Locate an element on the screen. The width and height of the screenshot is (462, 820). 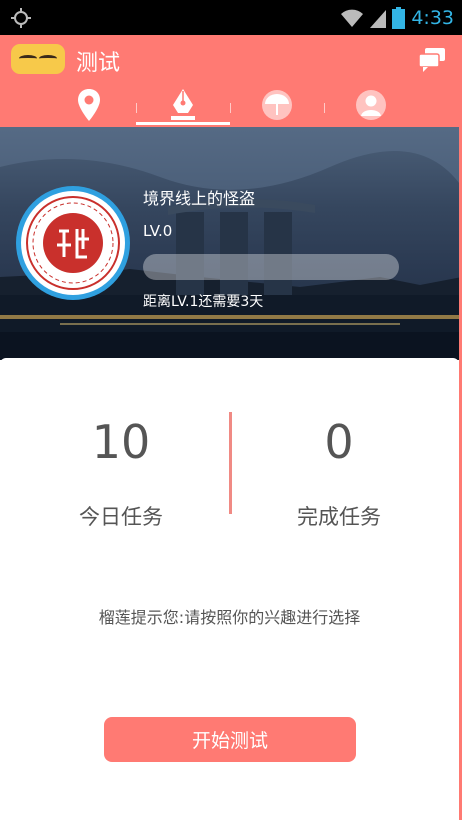
status-bar: 4:33 is located at coordinates (231, 17).